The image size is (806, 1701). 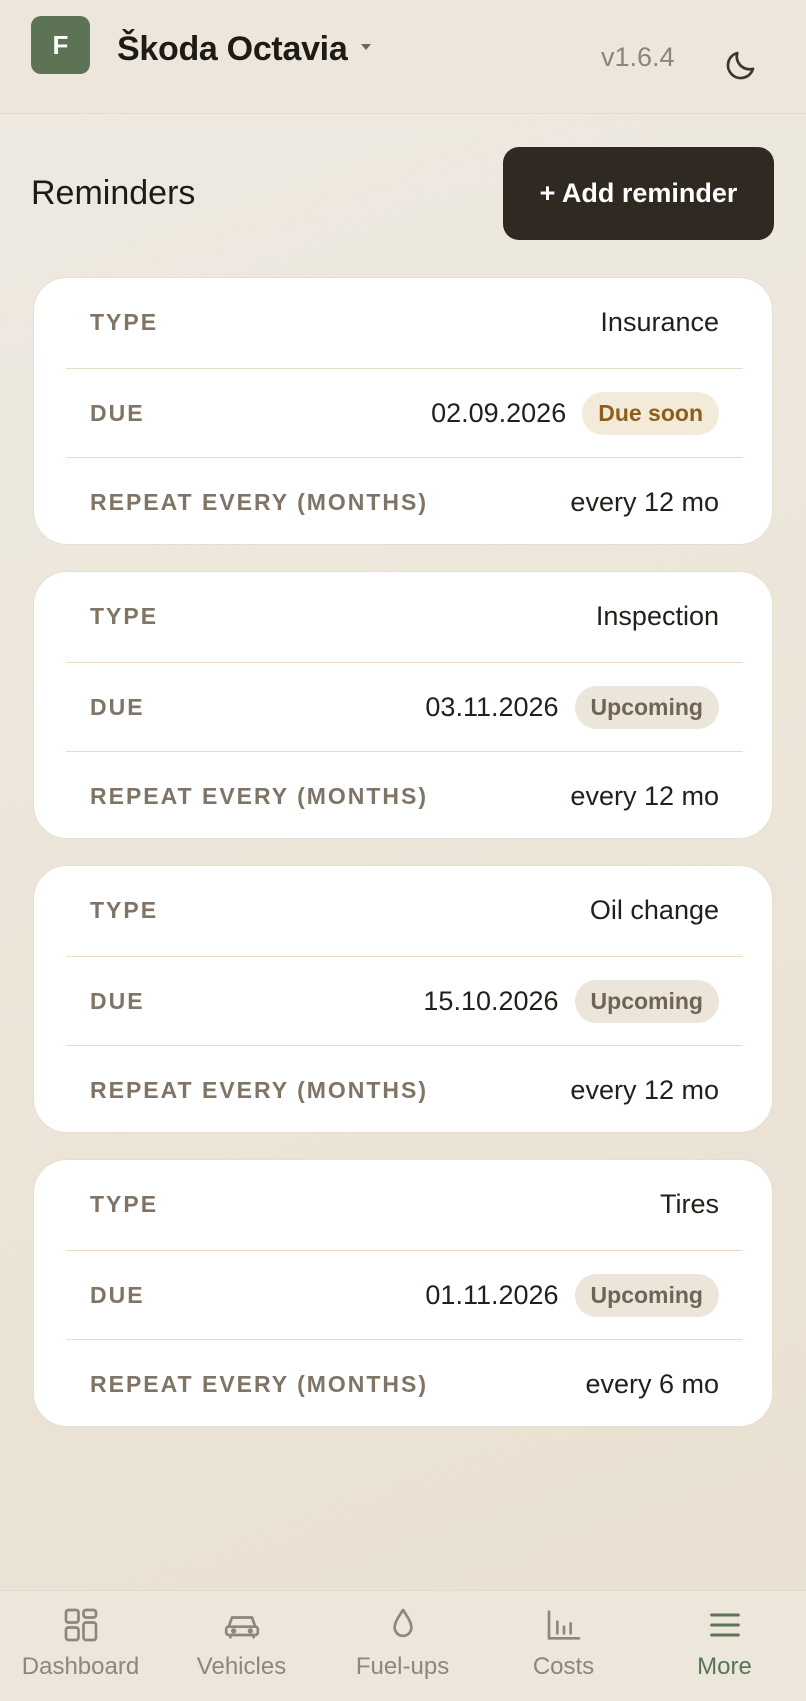 What do you see at coordinates (724, 1646) in the screenshot?
I see `nav-more: More` at bounding box center [724, 1646].